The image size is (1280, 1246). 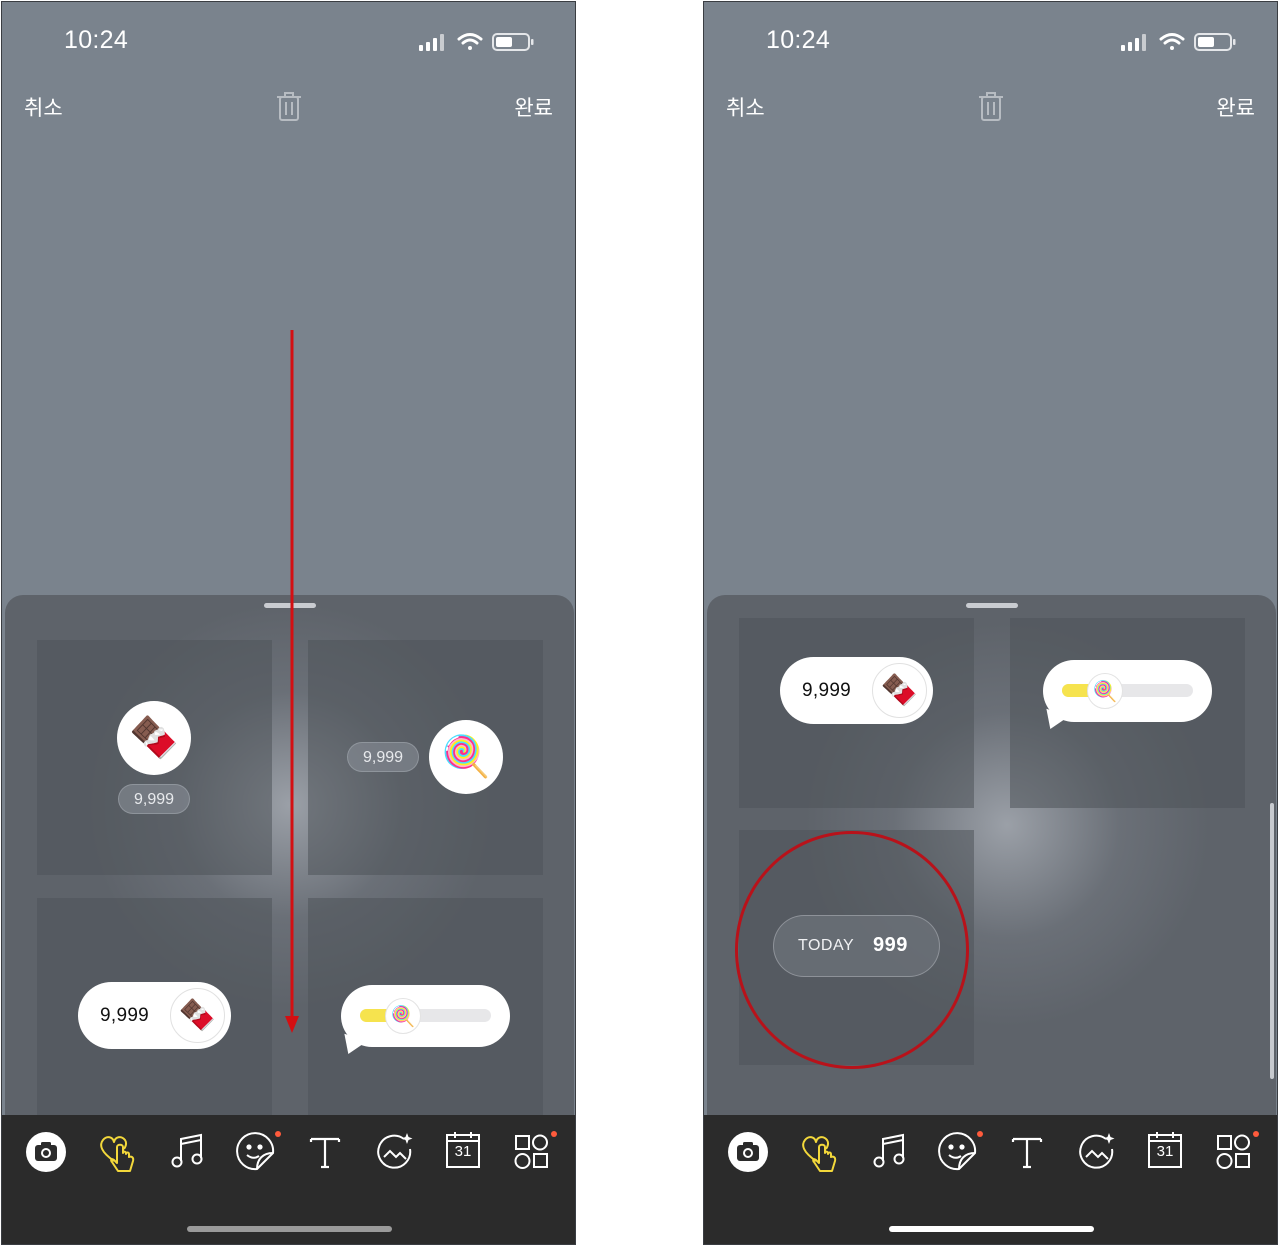 What do you see at coordinates (992, 605) in the screenshot?
I see `sheet-drag-handle` at bounding box center [992, 605].